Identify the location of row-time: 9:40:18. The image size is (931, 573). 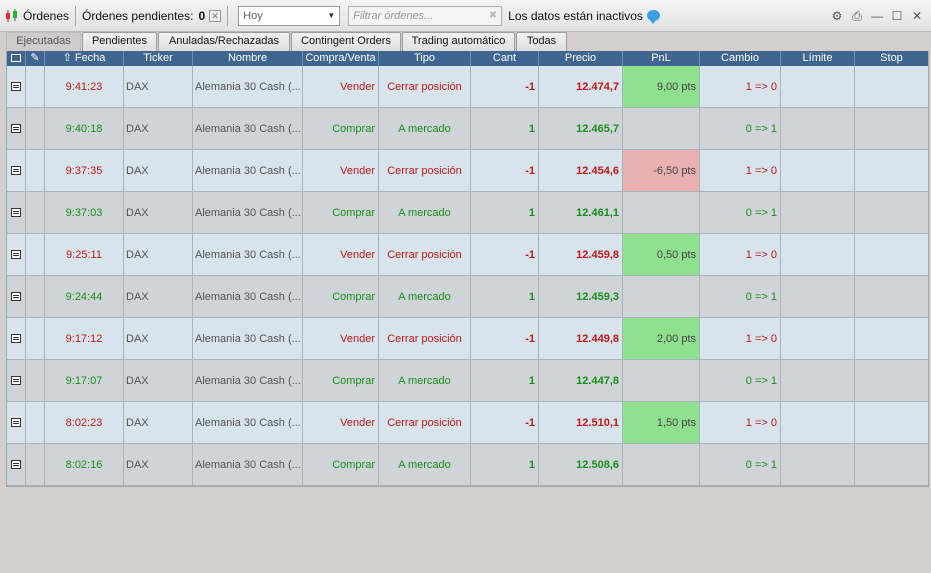
(84, 129).